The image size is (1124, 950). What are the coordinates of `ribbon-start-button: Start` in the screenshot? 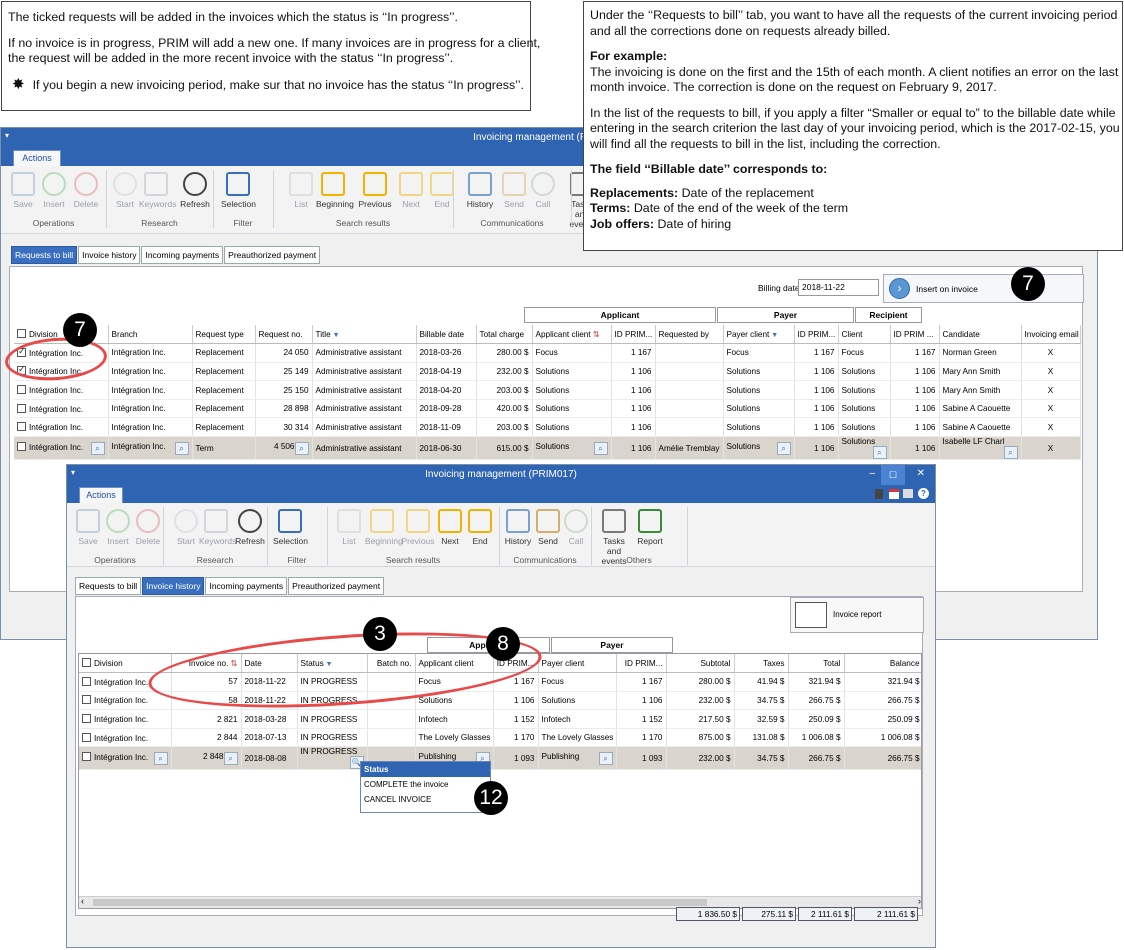 It's located at (186, 527).